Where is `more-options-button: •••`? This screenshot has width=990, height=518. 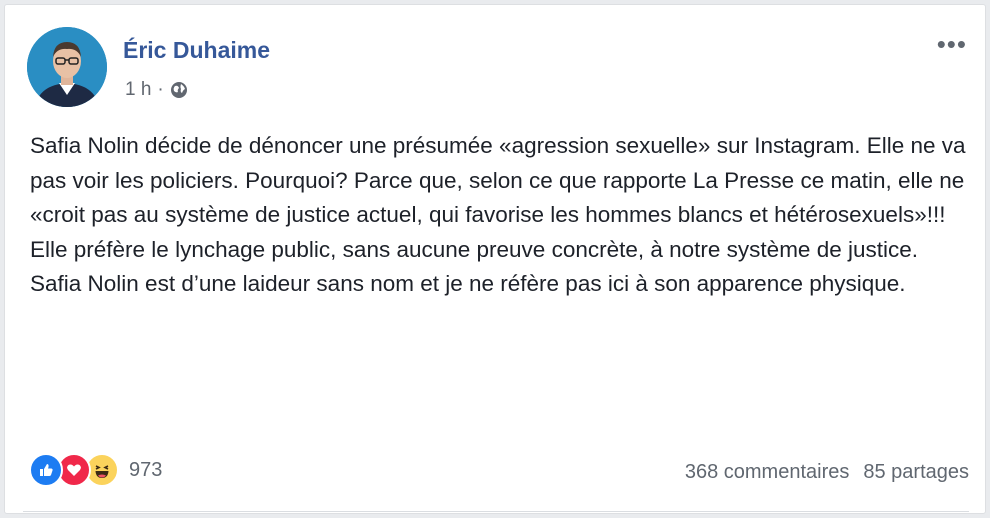 more-options-button: ••• is located at coordinates (952, 44).